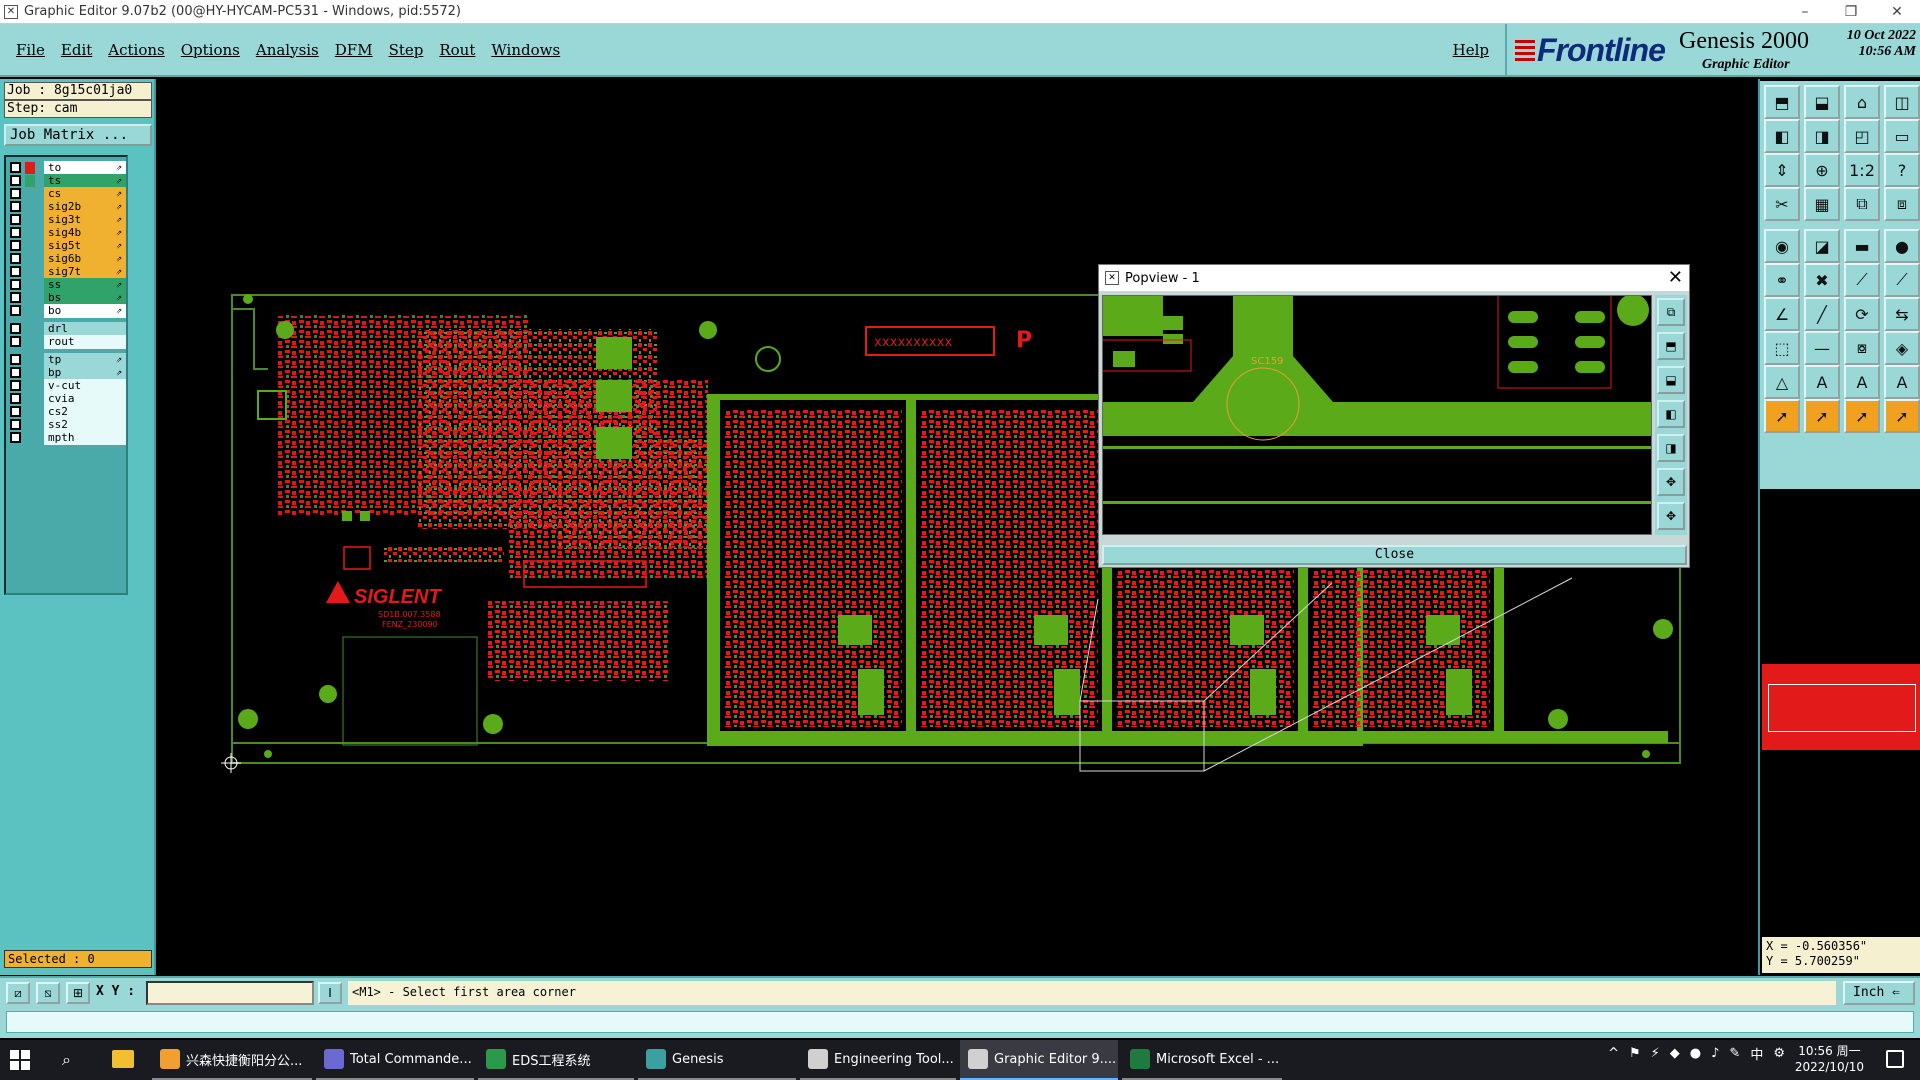 The width and height of the screenshot is (1920, 1080). What do you see at coordinates (1671, 380) in the screenshot?
I see `popview-tool-3: ⬓` at bounding box center [1671, 380].